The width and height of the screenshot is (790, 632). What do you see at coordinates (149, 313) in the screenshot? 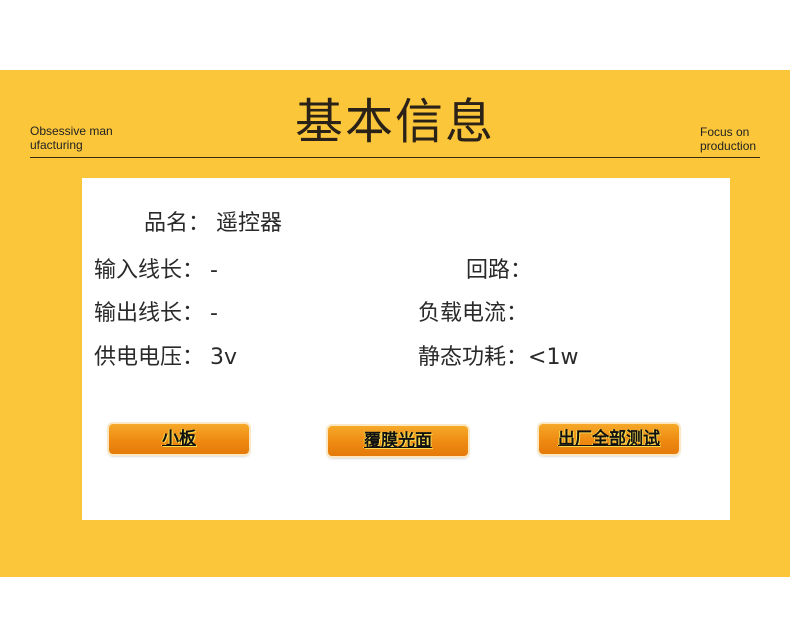
I see `output-wire-length-label: 输出线长：` at bounding box center [149, 313].